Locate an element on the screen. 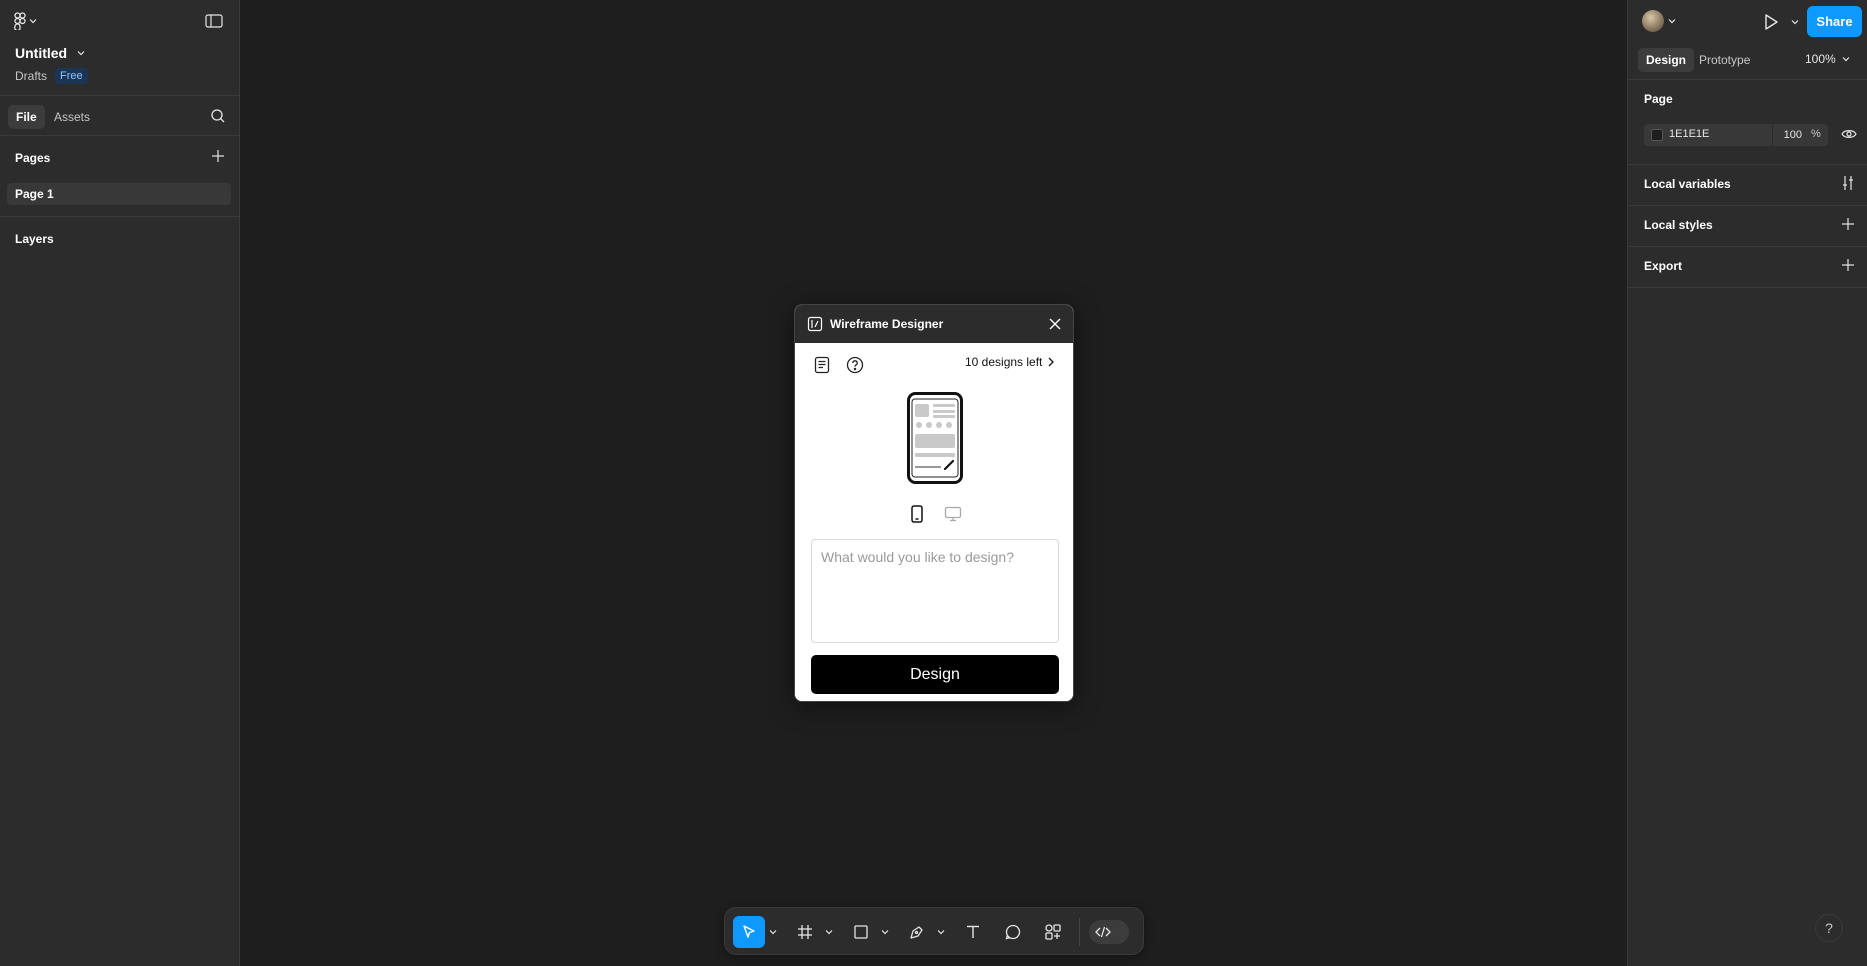  help-circle-icon is located at coordinates (855, 365).